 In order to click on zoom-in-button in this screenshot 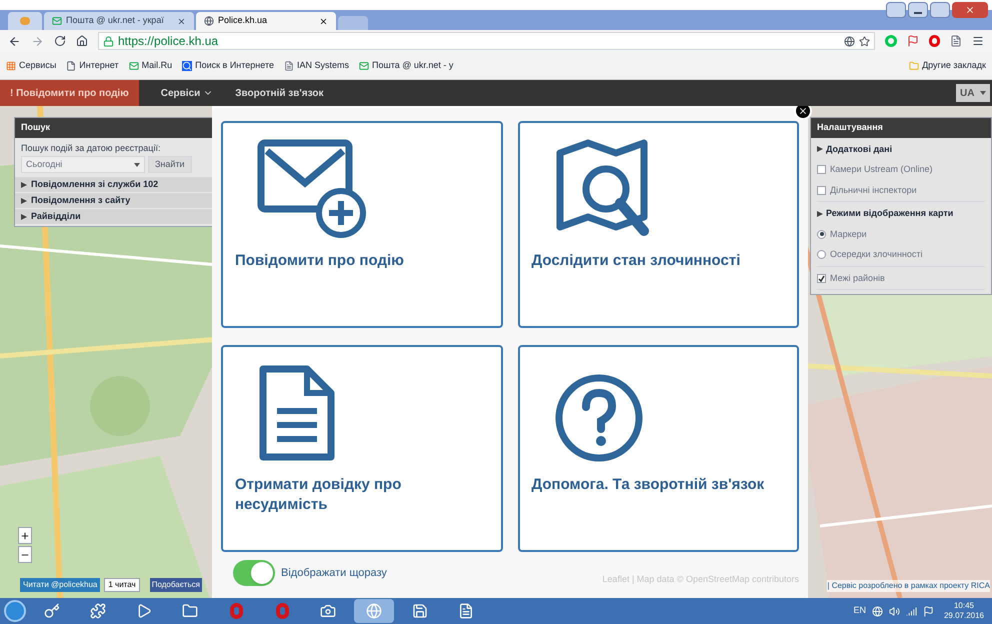, I will do `click(25, 535)`.